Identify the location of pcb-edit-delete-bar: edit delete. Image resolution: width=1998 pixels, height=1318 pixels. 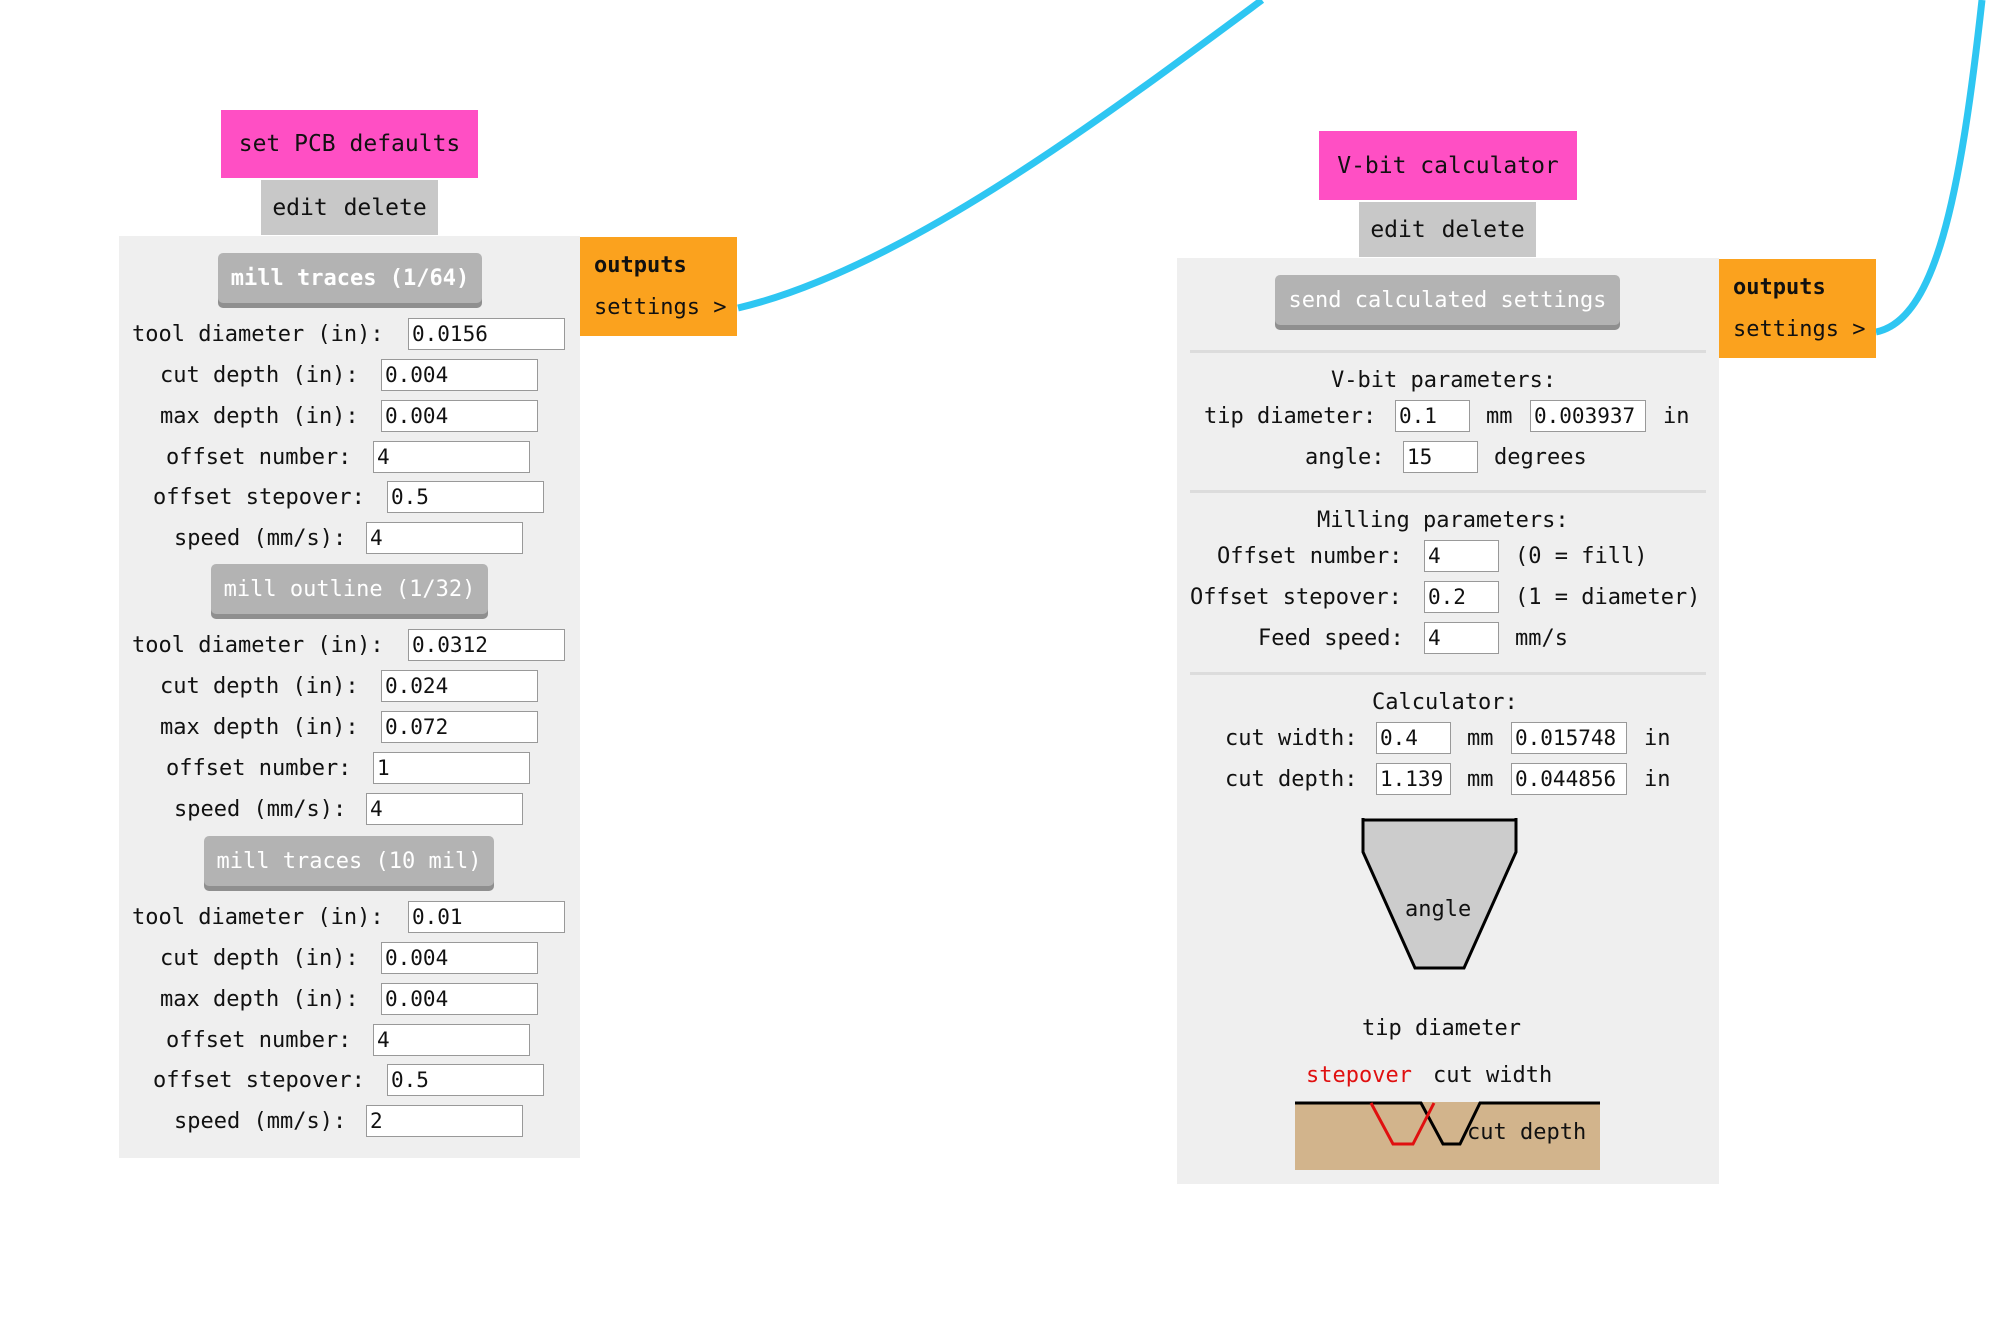
(349, 207).